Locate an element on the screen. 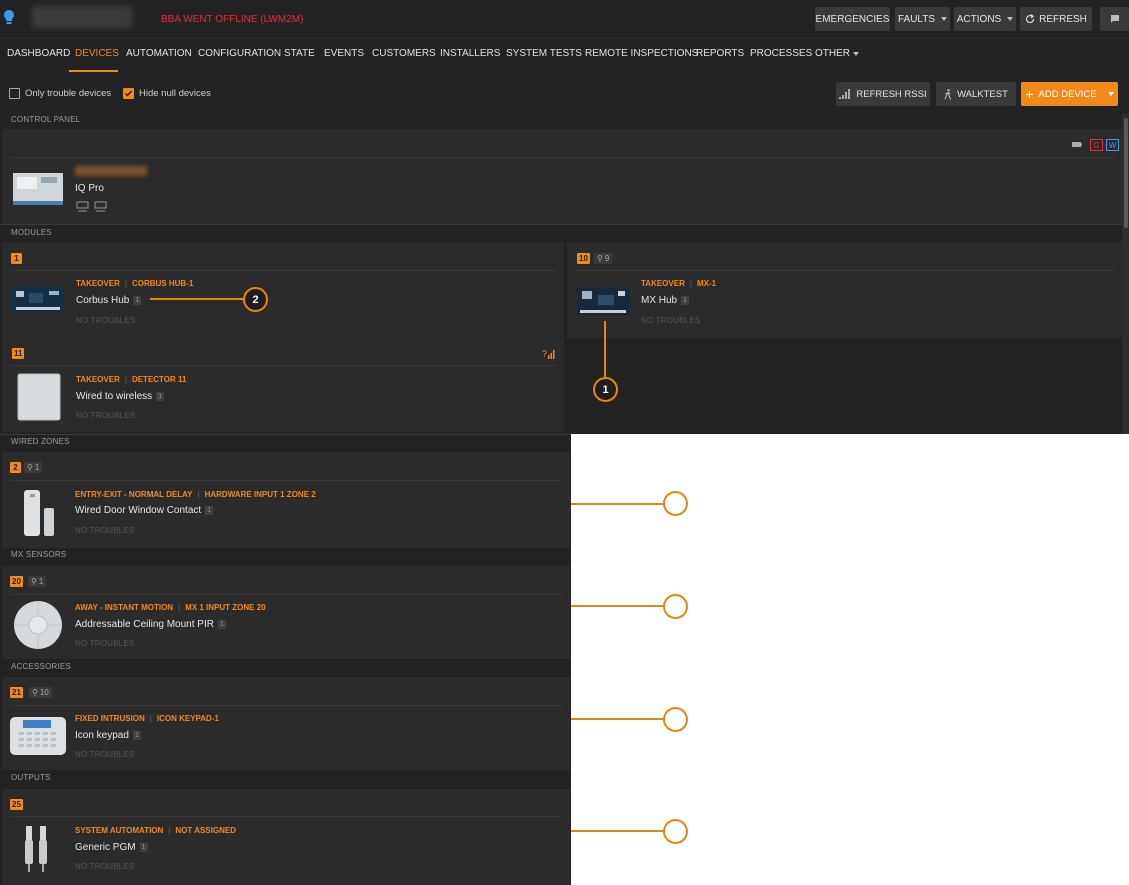 Image resolution: width=1129 pixels, height=885 pixels. door-window-contact-image is located at coordinates (39, 513).